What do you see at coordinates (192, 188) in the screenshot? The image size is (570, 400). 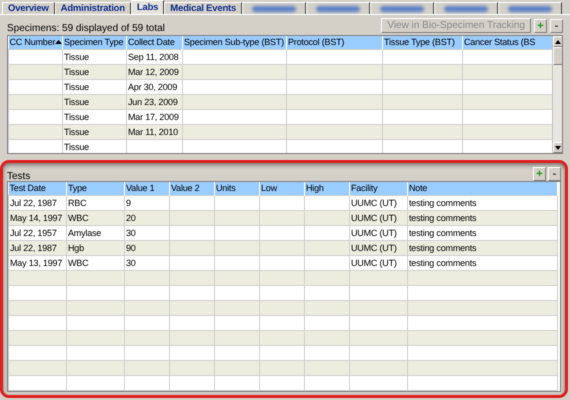 I see `column-header: Value 2` at bounding box center [192, 188].